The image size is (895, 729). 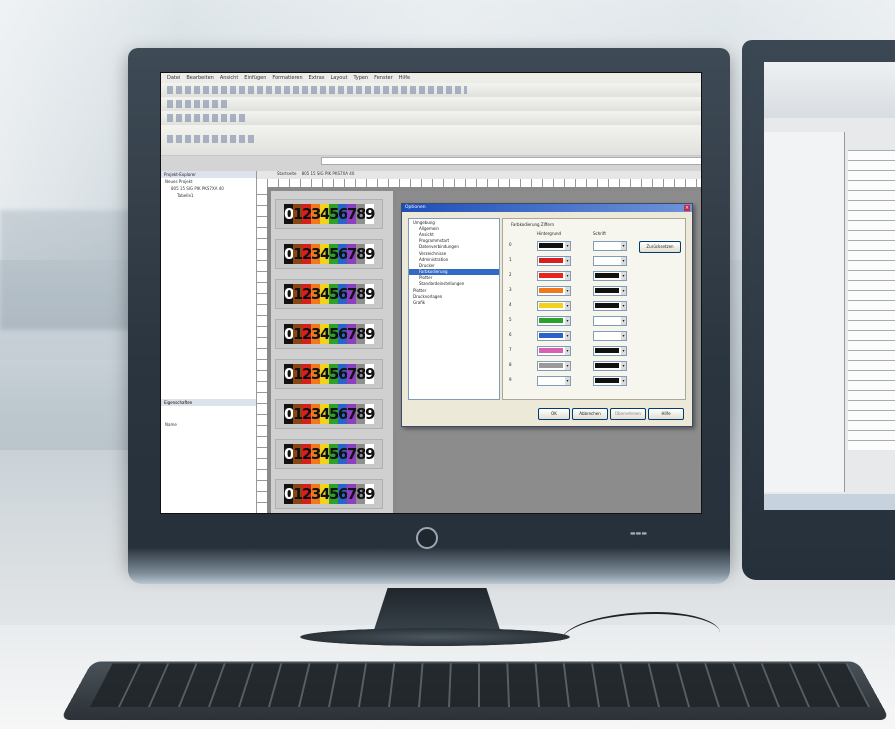 What do you see at coordinates (479, 183) in the screenshot?
I see `horizontal-ruler` at bounding box center [479, 183].